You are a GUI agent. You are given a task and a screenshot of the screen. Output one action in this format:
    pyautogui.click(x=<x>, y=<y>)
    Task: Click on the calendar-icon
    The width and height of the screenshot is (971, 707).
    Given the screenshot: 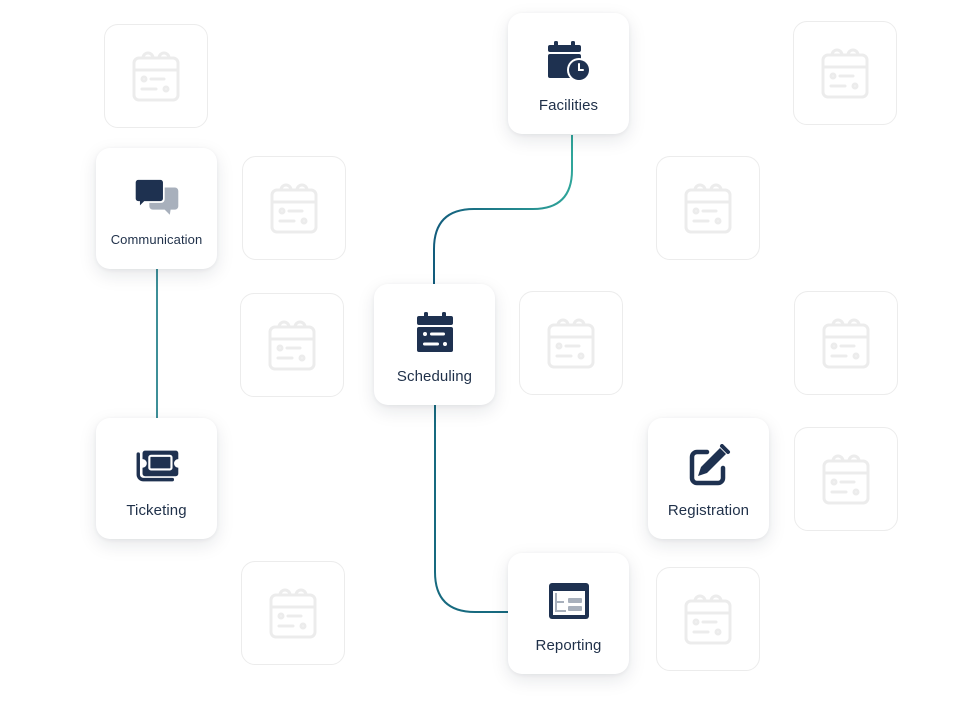 What is the action you would take?
    pyautogui.click(x=435, y=332)
    